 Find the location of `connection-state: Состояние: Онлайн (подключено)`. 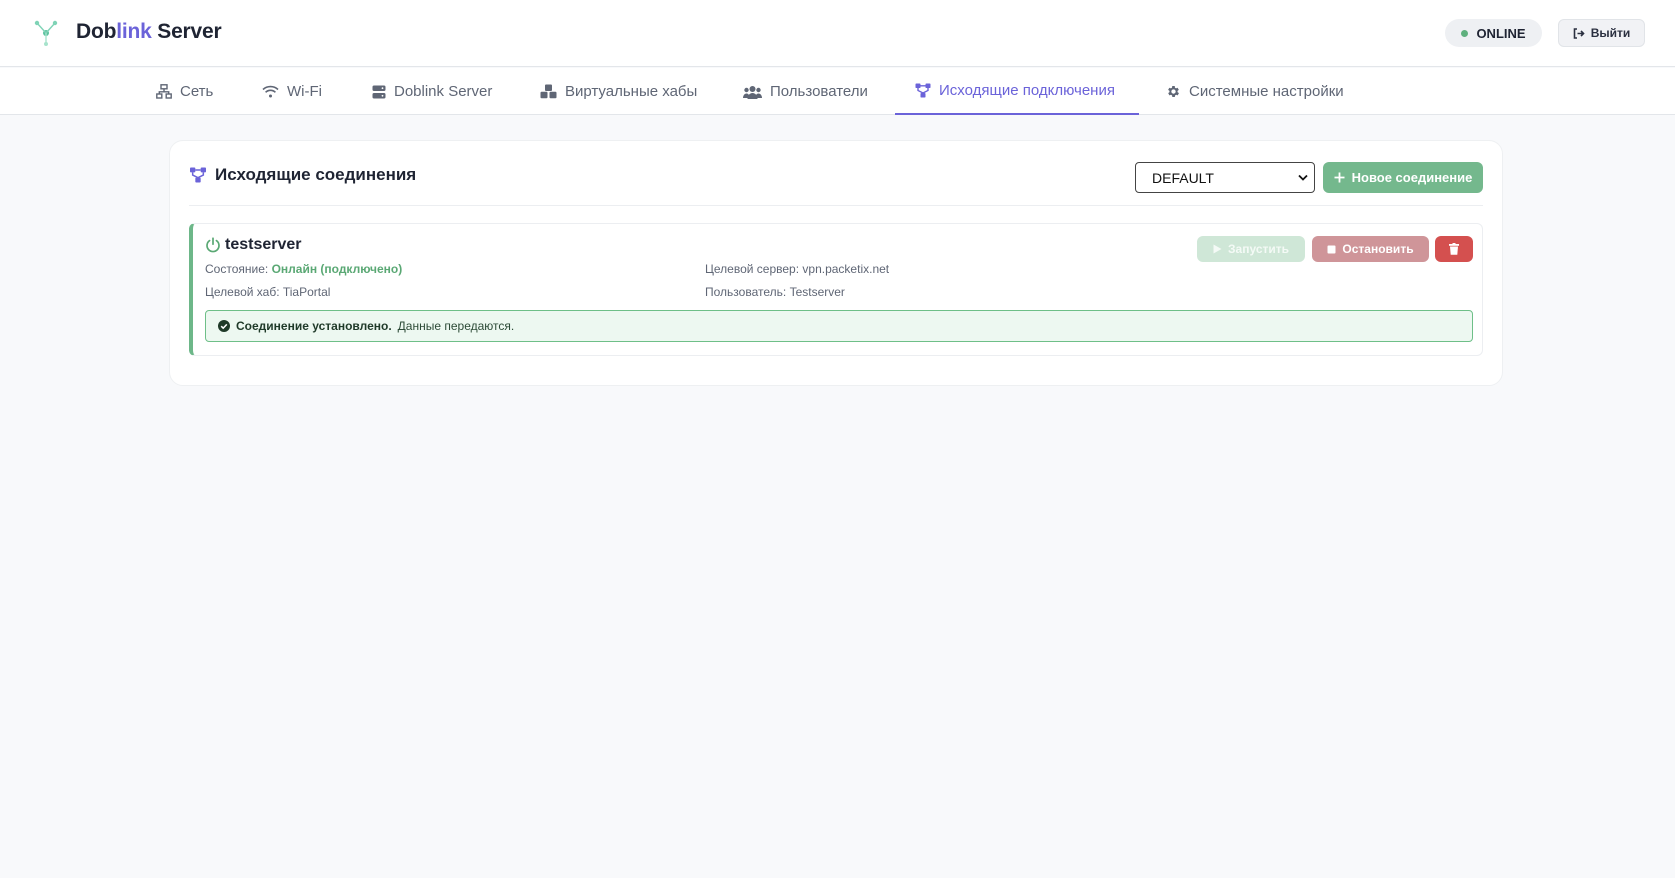

connection-state: Состояние: Онлайн (подключено) is located at coordinates (303, 269).